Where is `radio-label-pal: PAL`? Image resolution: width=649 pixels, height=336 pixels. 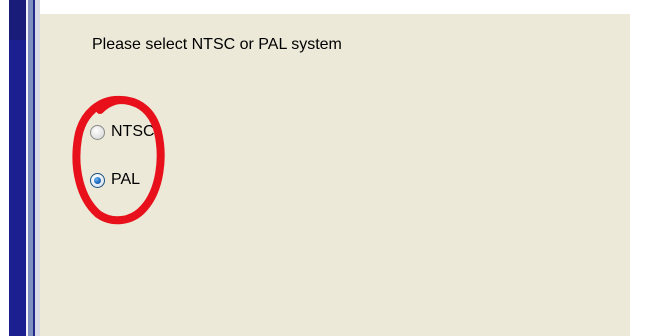
radio-label-pal: PAL is located at coordinates (125, 180).